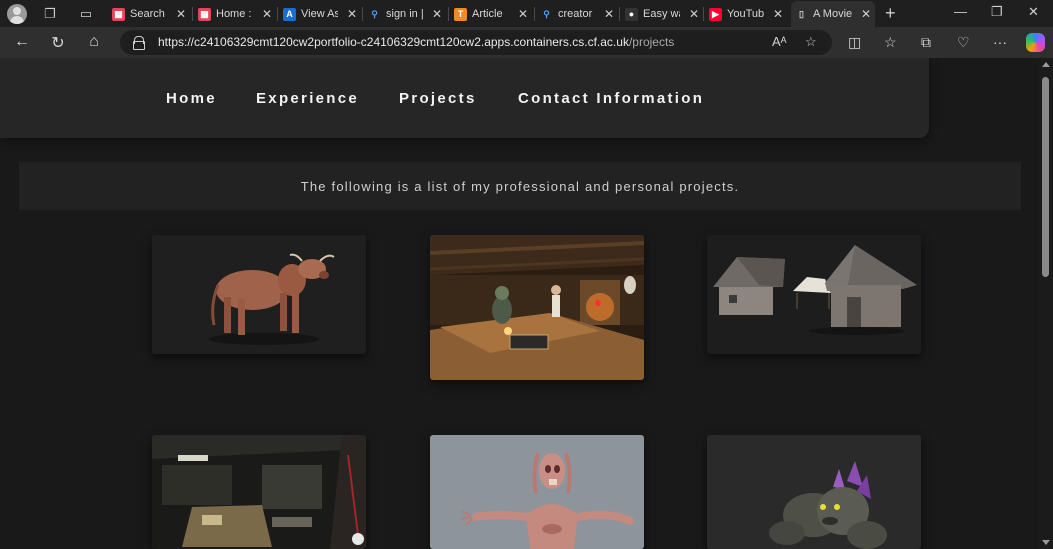  I want to click on a-logo-icon: A, so click(289, 14).